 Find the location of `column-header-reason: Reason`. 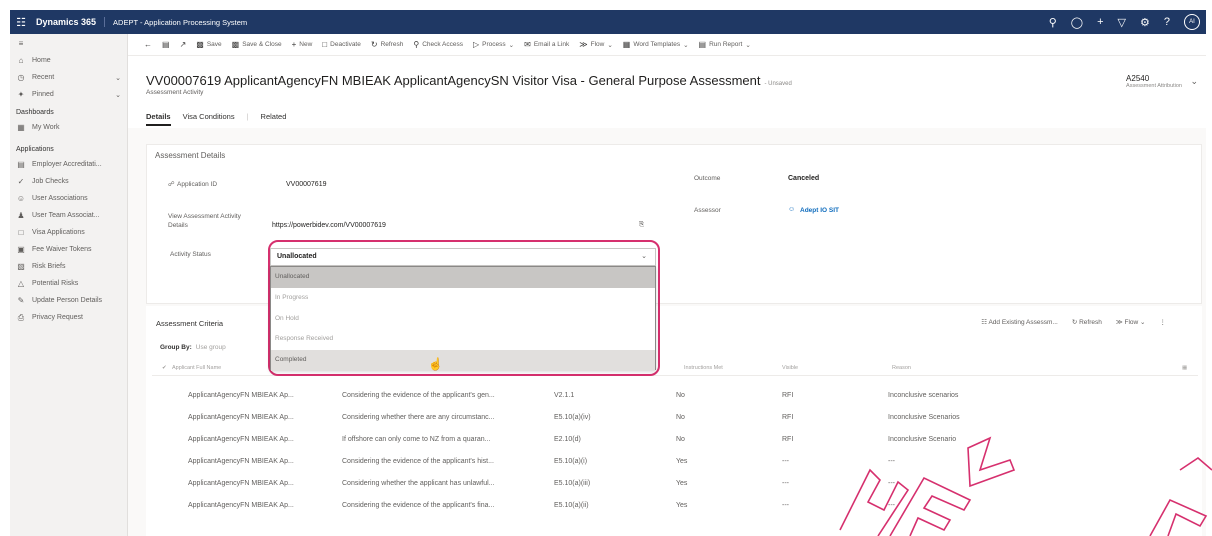

column-header-reason: Reason is located at coordinates (901, 368).